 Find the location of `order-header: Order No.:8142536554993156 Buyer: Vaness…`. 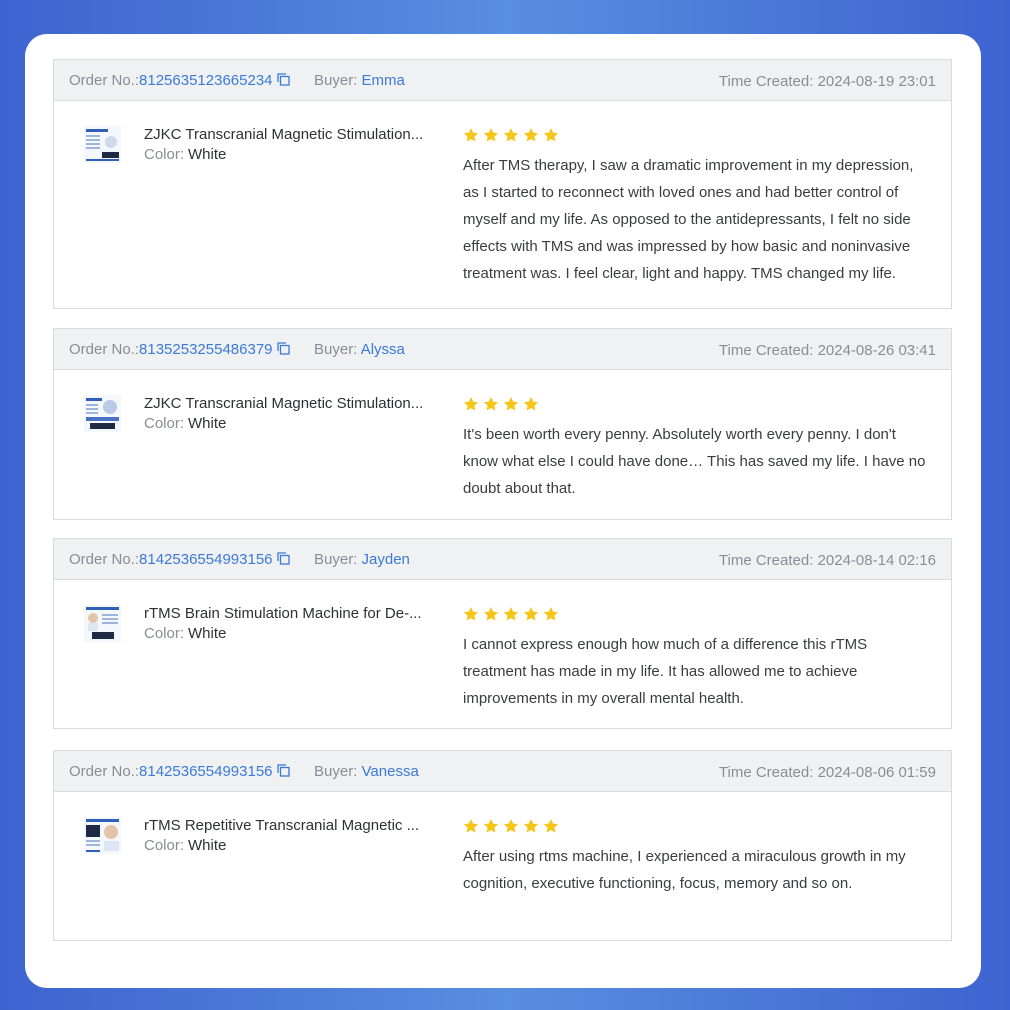

order-header: Order No.:8142536554993156 Buyer: Vaness… is located at coordinates (502, 771).